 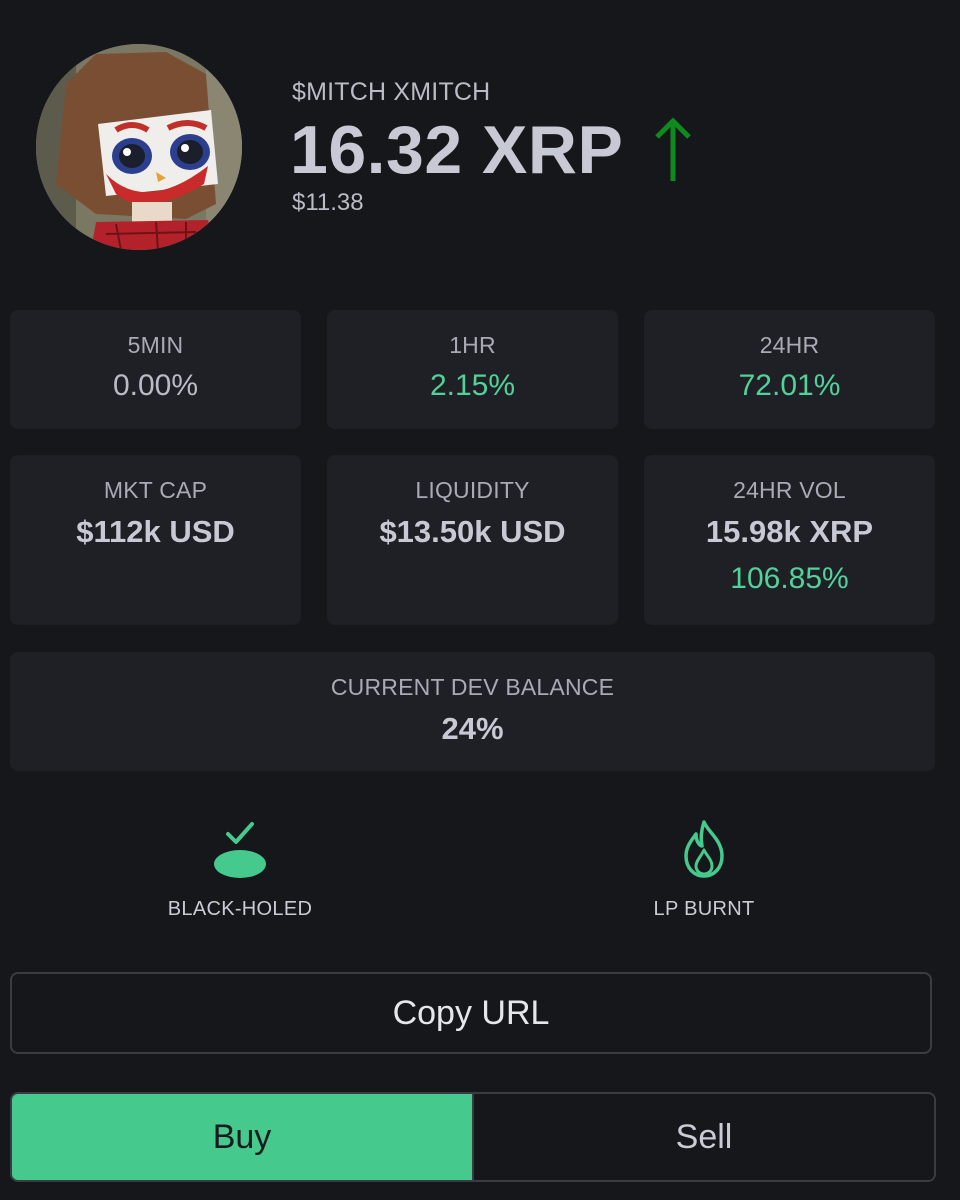 I want to click on token-avatar-image, so click(x=139, y=147).